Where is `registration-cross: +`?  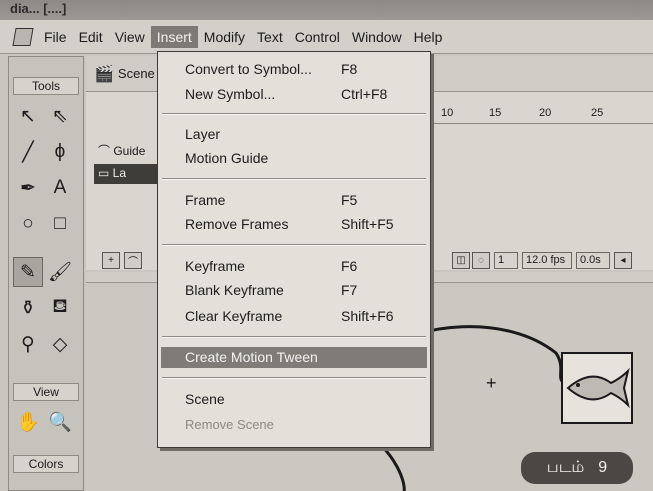 registration-cross: + is located at coordinates (491, 383).